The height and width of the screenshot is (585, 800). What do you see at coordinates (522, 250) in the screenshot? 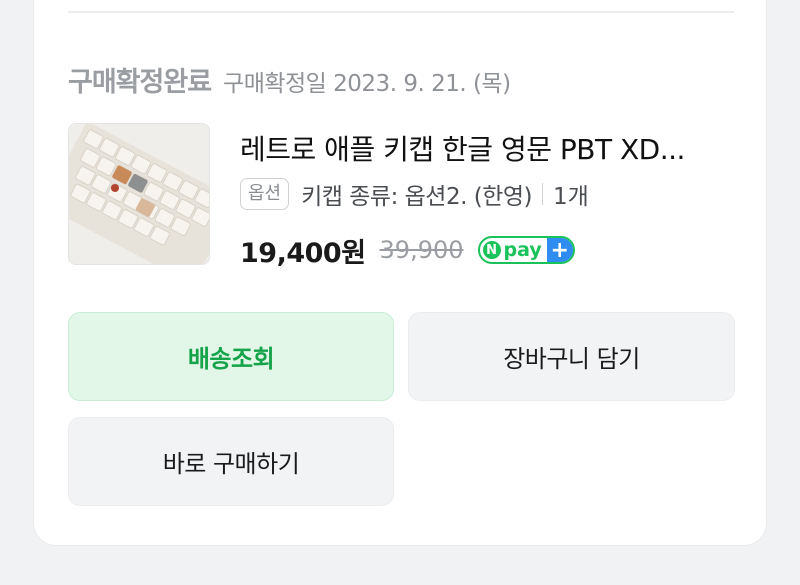
I see `npay-label: pay` at bounding box center [522, 250].